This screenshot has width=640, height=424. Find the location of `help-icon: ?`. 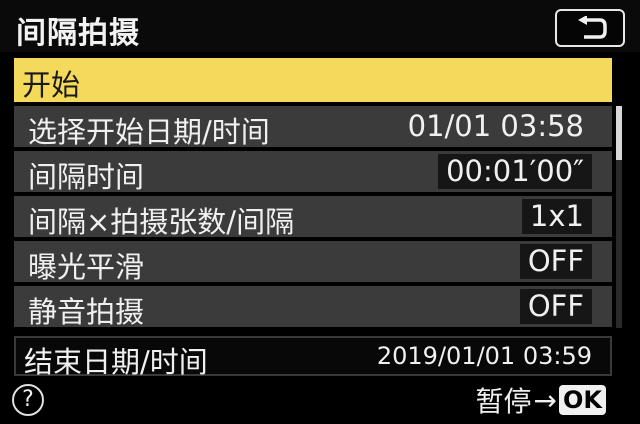

help-icon: ? is located at coordinates (28, 400).